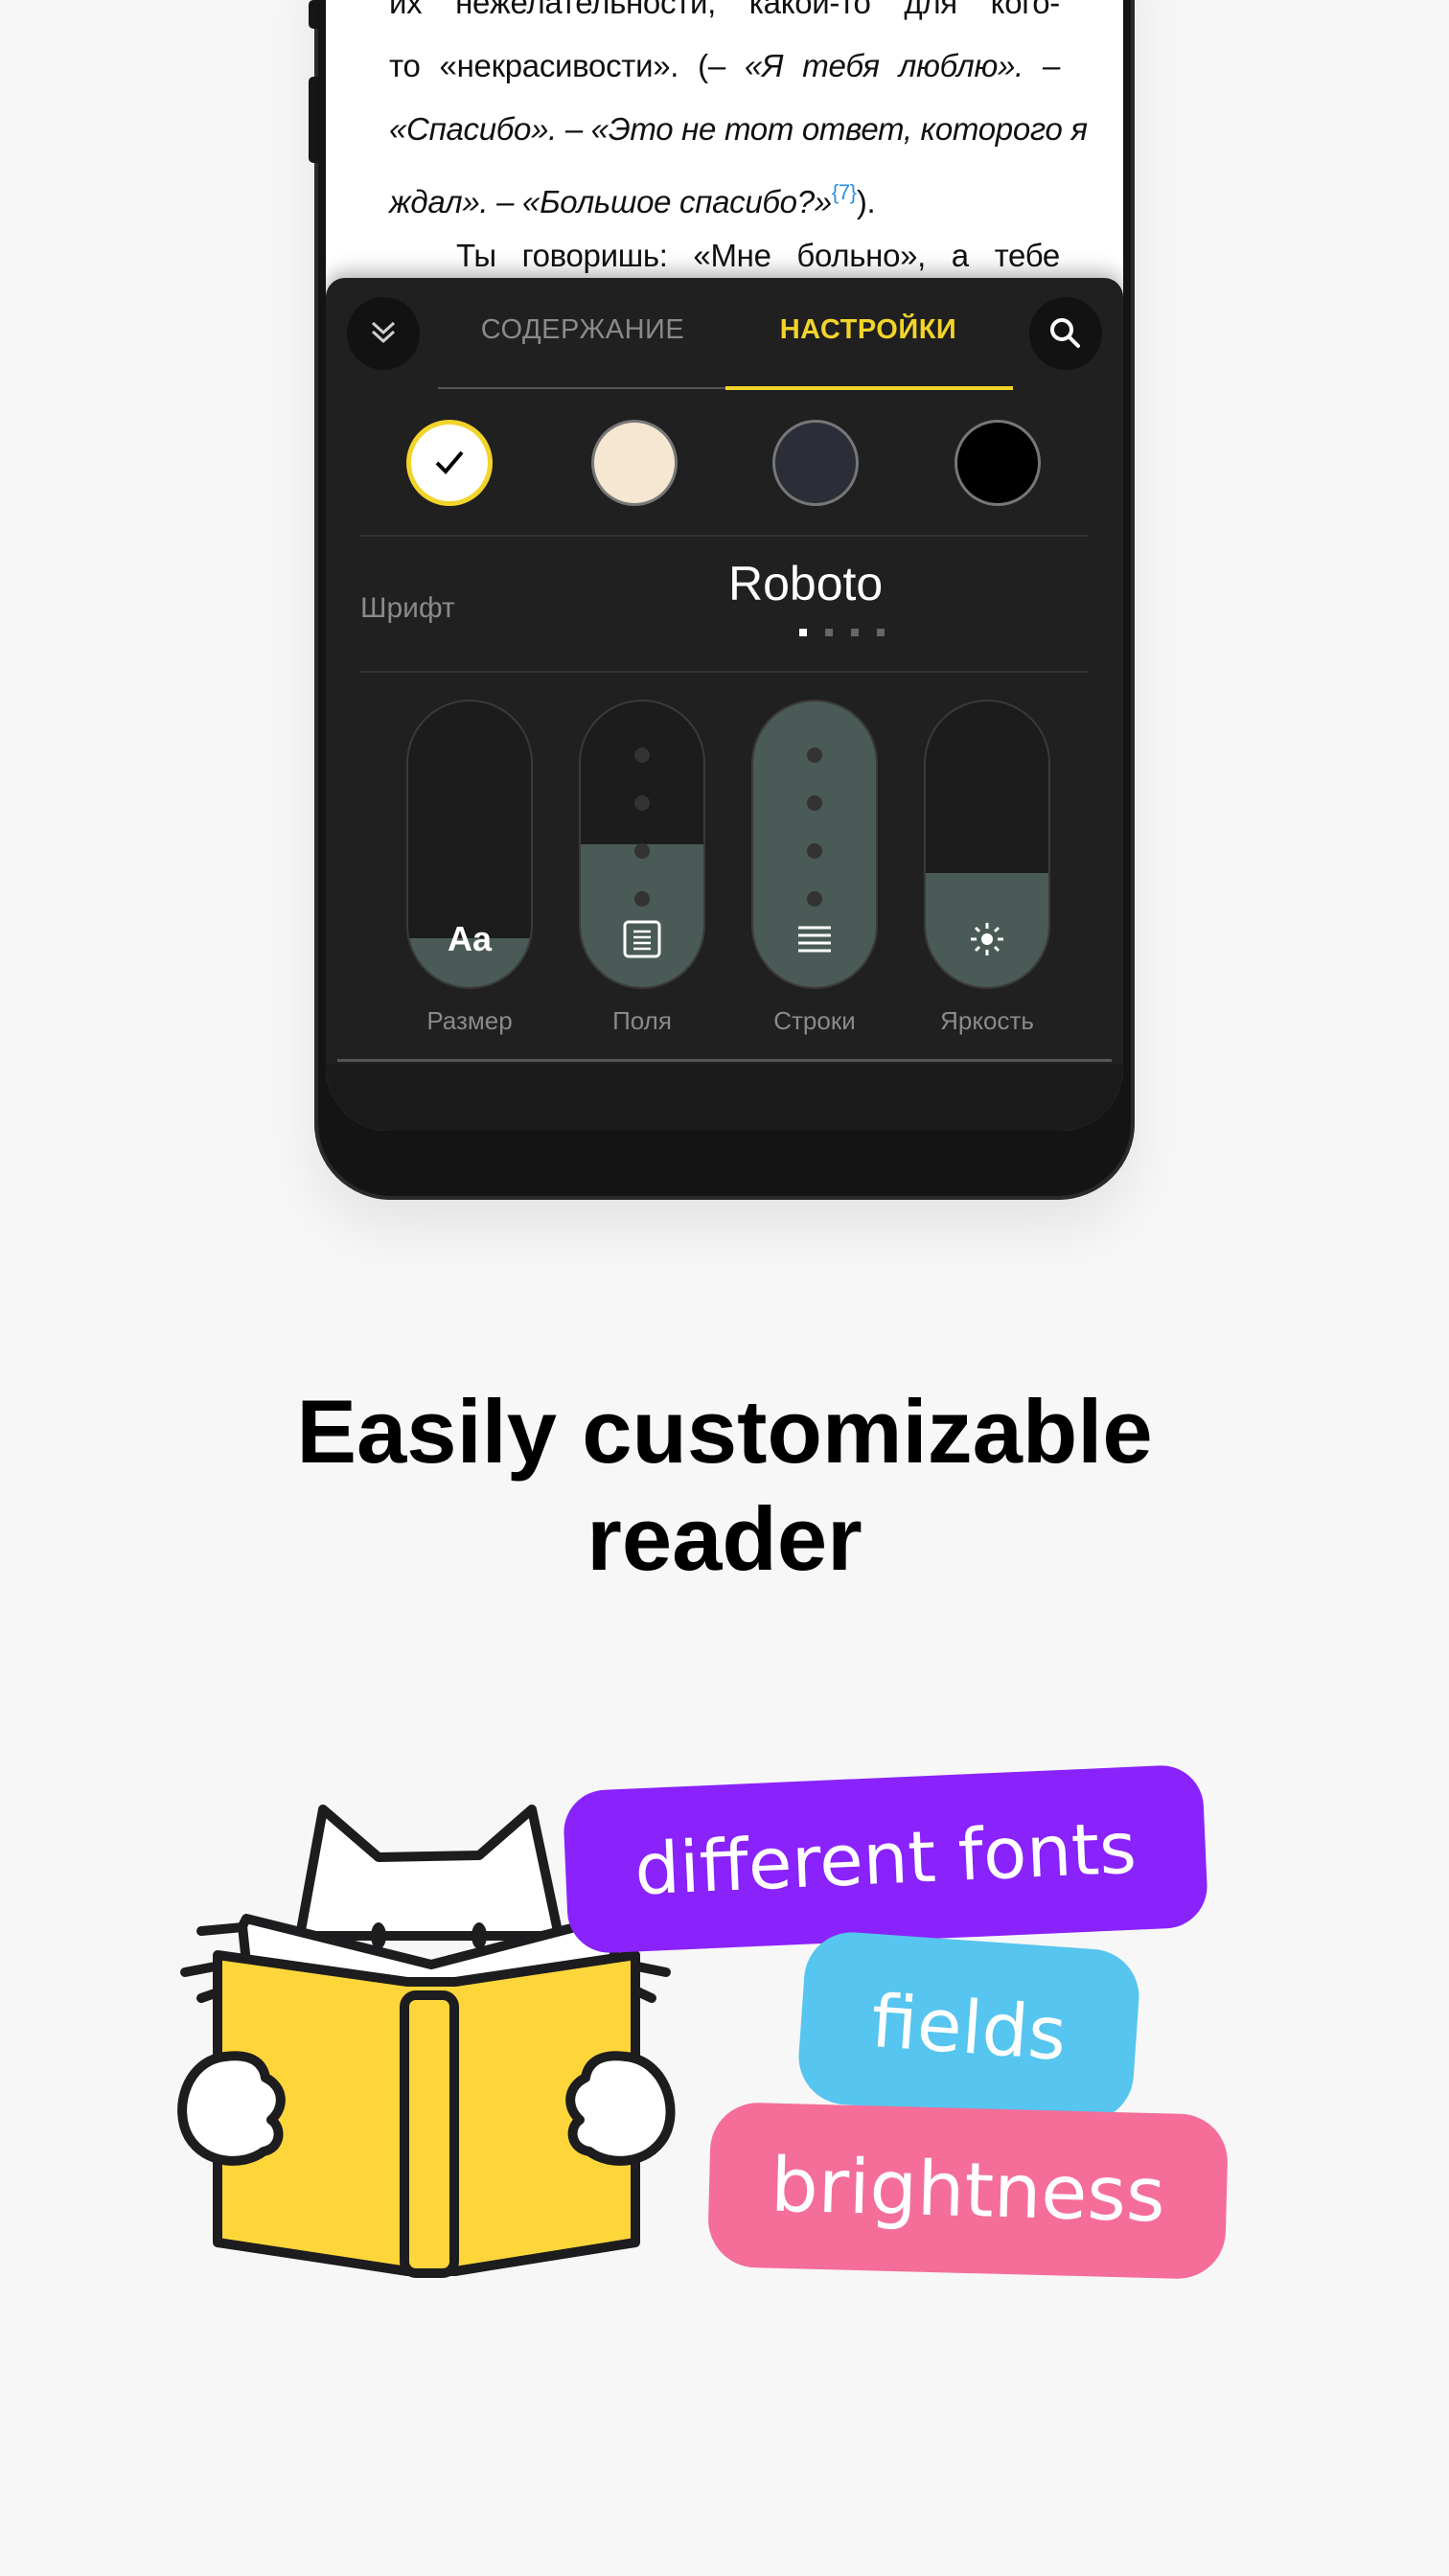 The image size is (1449, 2576). Describe the element at coordinates (842, 632) in the screenshot. I see `font-page-indicator` at that location.